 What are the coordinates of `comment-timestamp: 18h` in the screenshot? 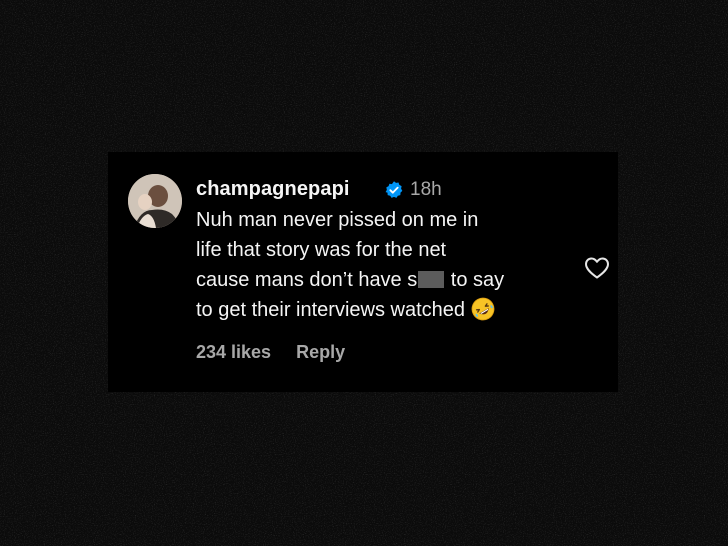 It's located at (426, 189).